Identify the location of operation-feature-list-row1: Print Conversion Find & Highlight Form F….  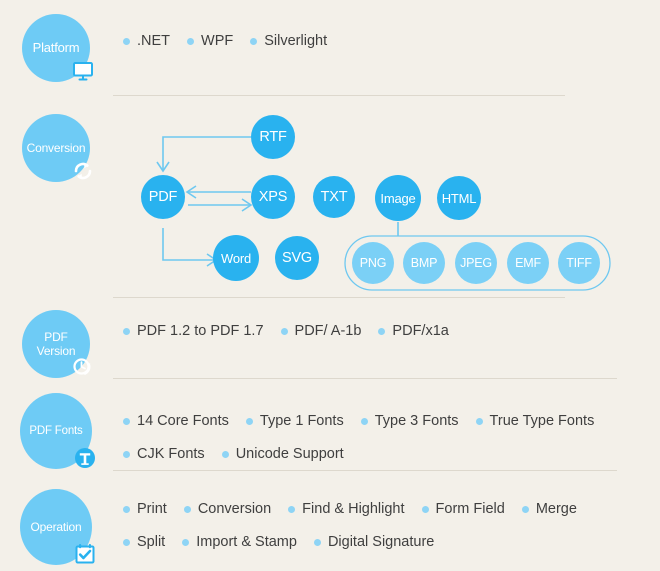
(383, 509).